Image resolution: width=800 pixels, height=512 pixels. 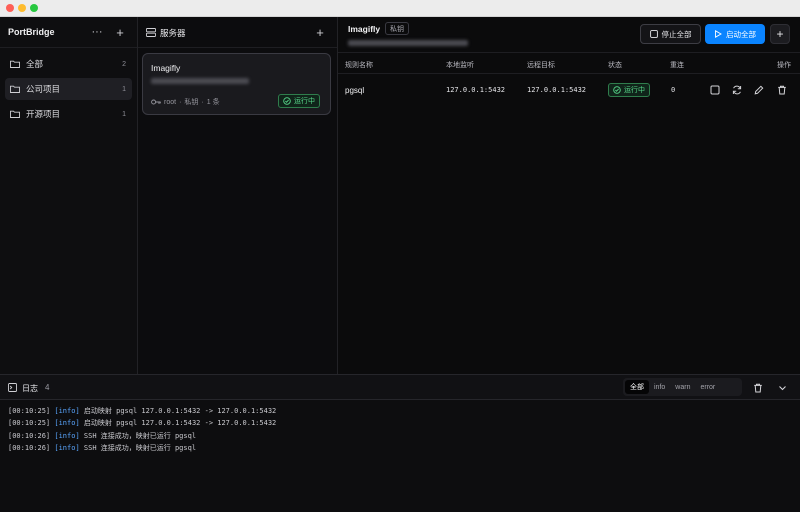 What do you see at coordinates (170, 102) in the screenshot?
I see `server-user: root` at bounding box center [170, 102].